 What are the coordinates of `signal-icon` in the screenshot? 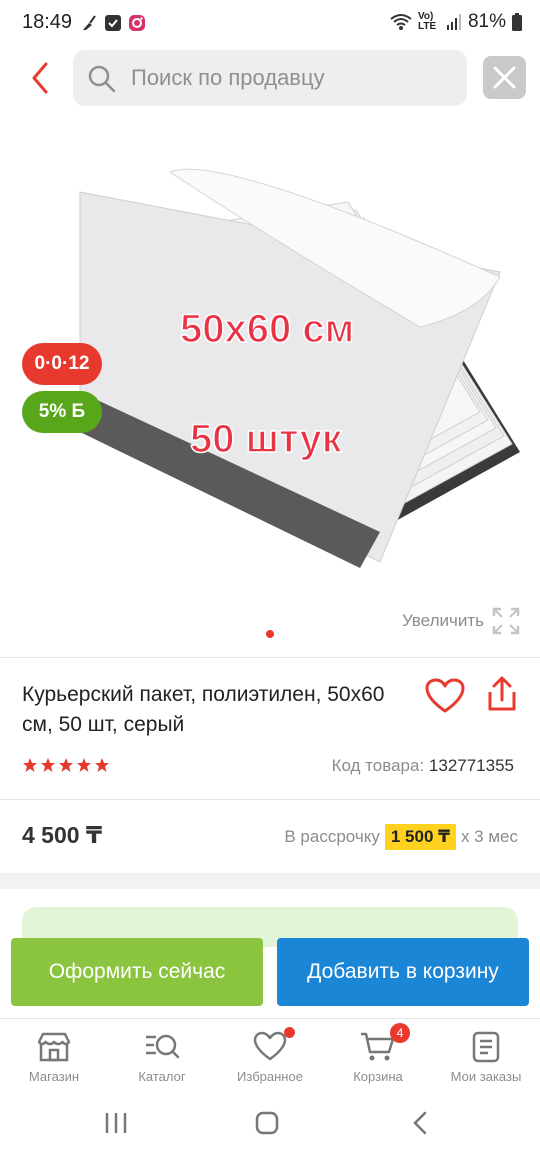 It's located at (453, 22).